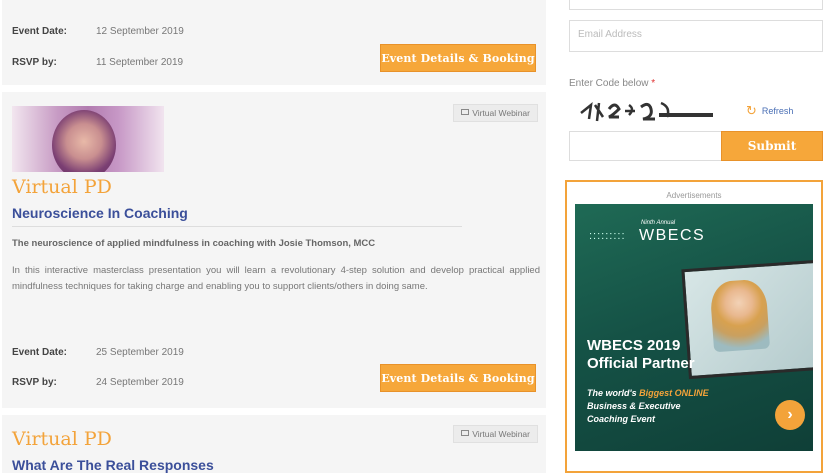 The width and height of the screenshot is (823, 473). Describe the element at coordinates (790, 415) in the screenshot. I see `chevron-right-icon: ›` at that location.